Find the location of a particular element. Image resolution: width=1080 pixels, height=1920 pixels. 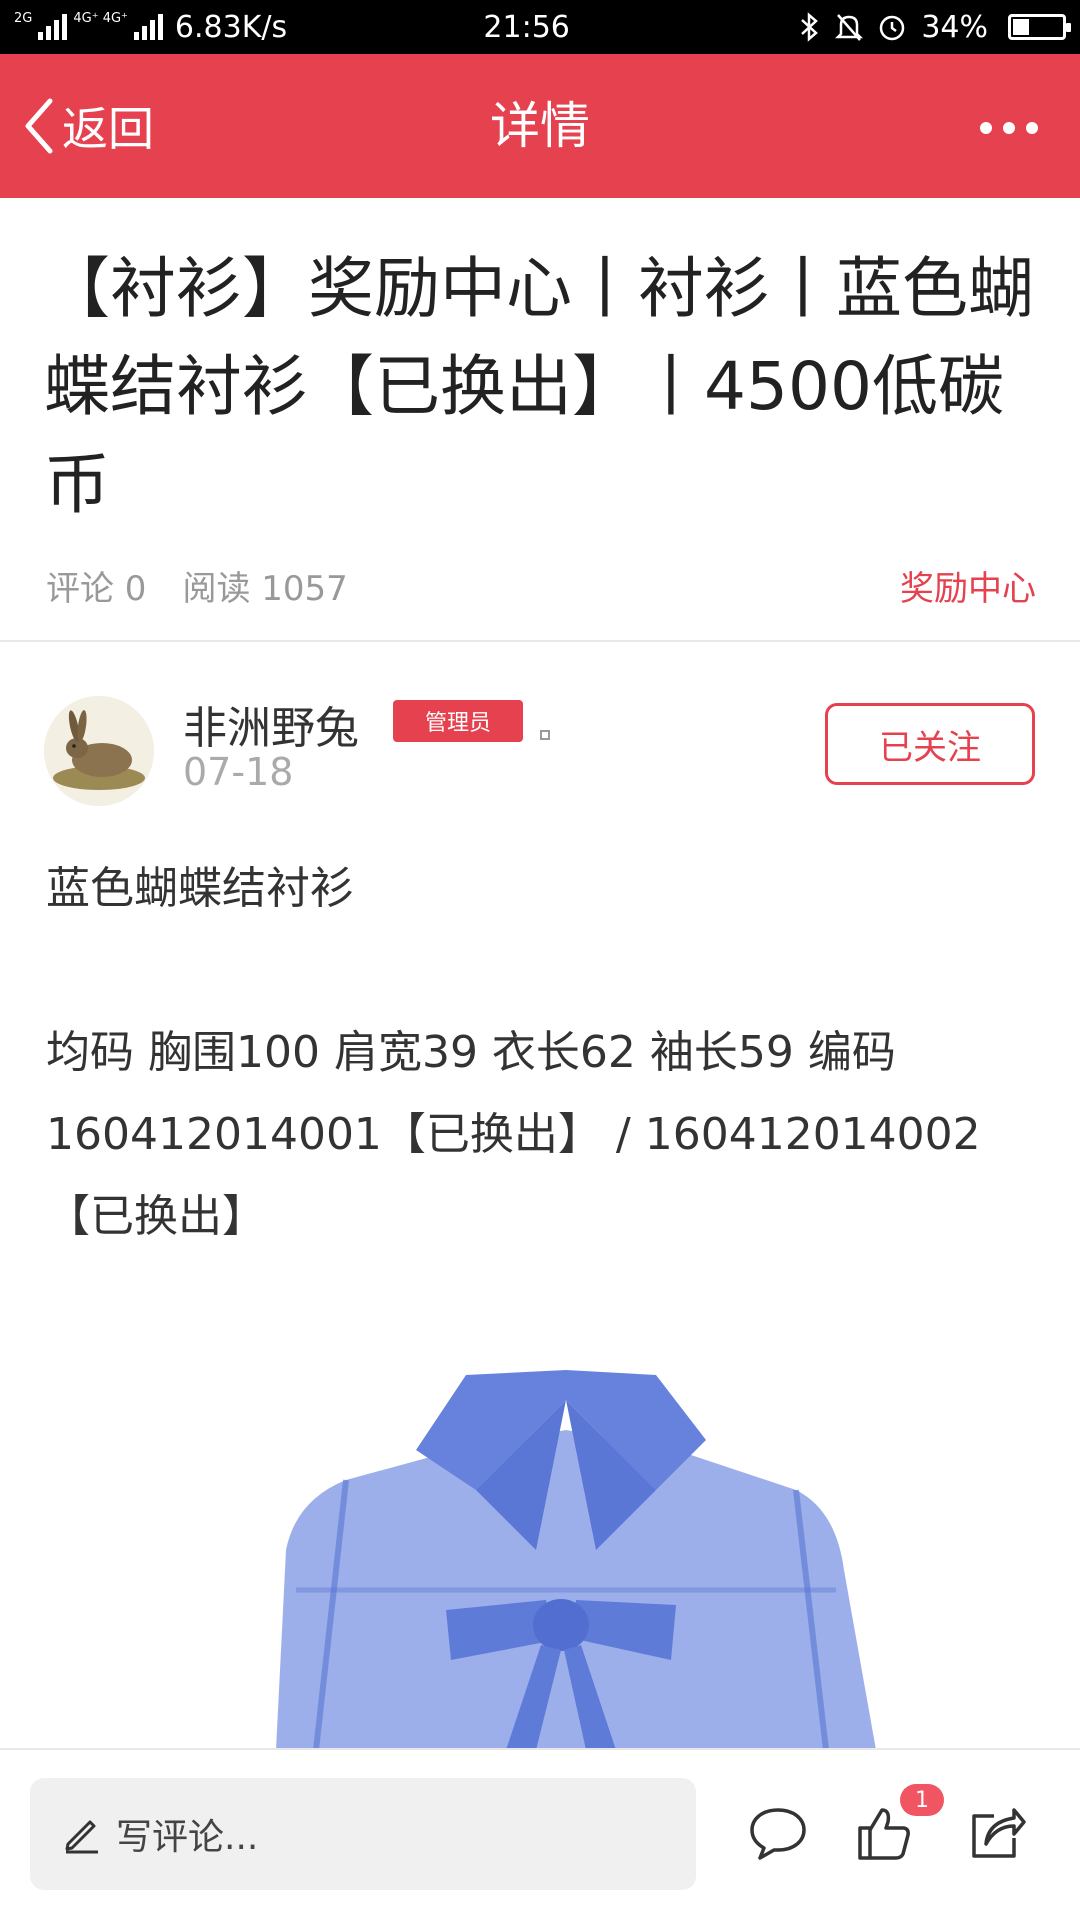

body-paragraph: 蓝色蝴蝶结衬衫 is located at coordinates (200, 888).